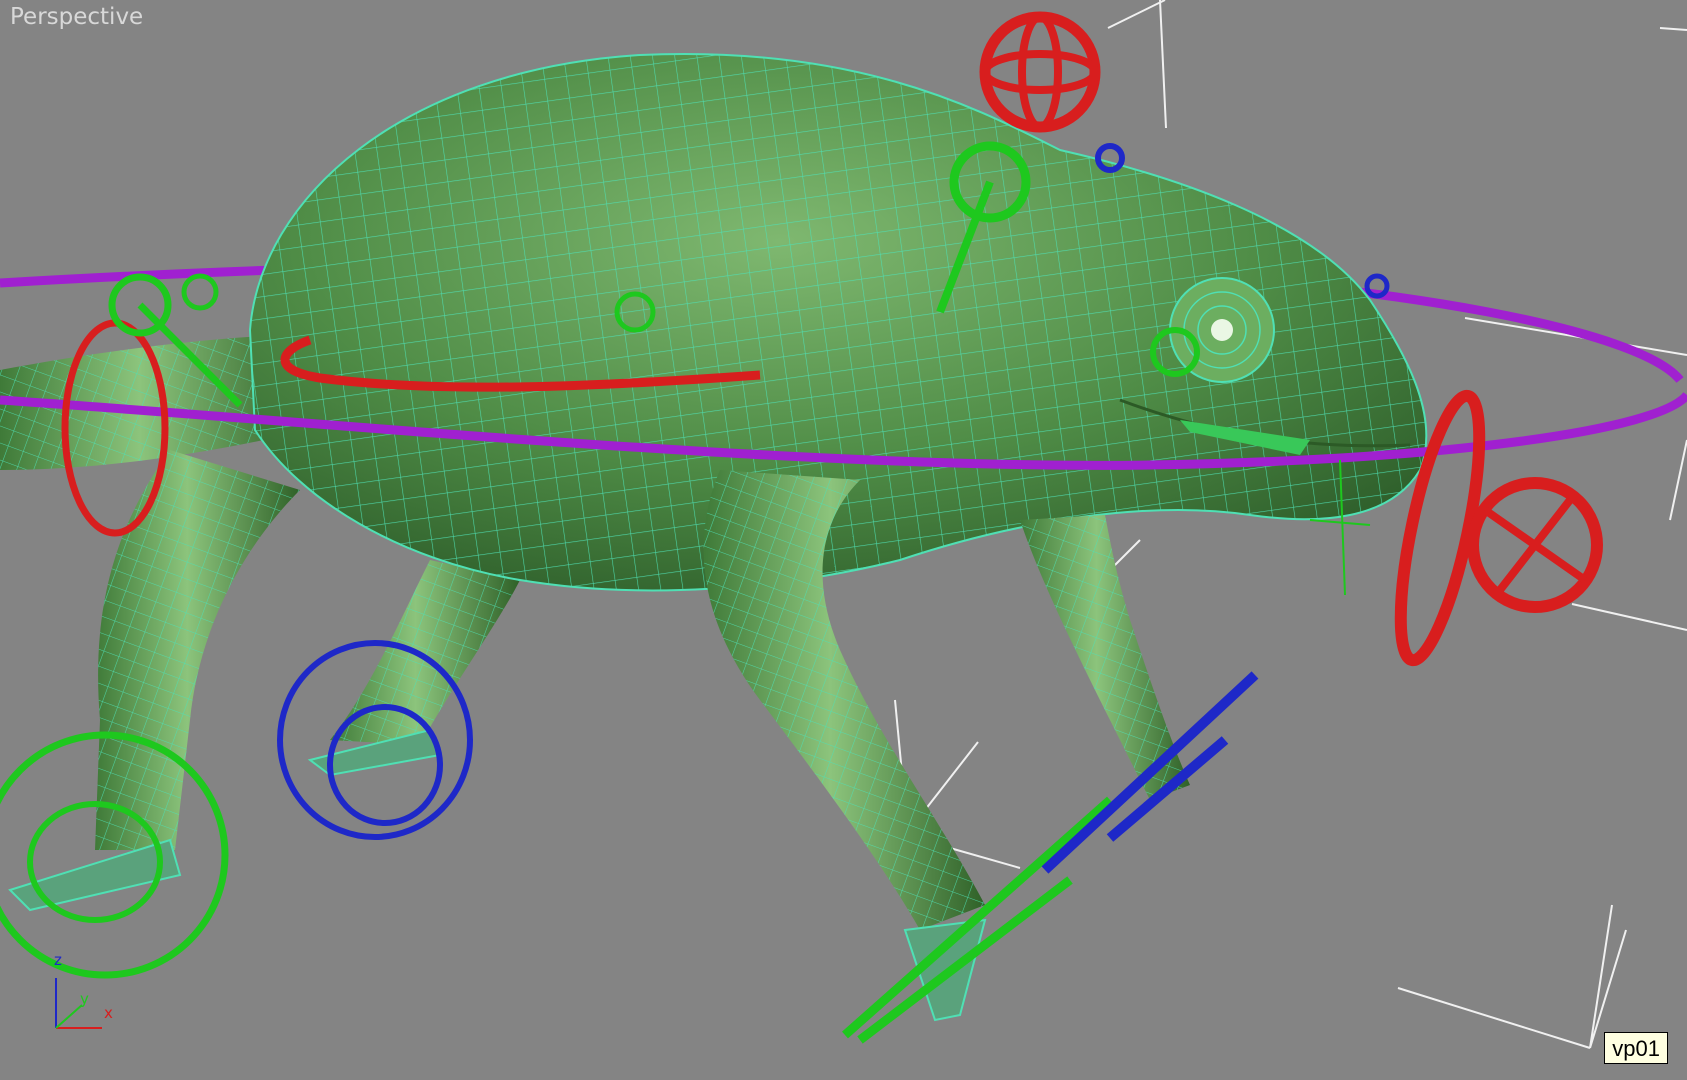 The image size is (1687, 1080). Describe the element at coordinates (108, 1013) in the screenshot. I see `axis-label-x: x` at that location.